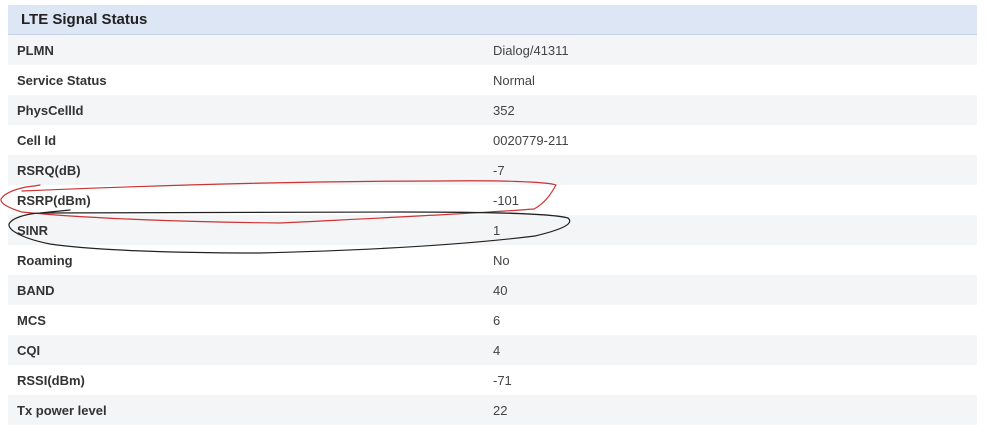  I want to click on row-value: Normal, so click(514, 80).